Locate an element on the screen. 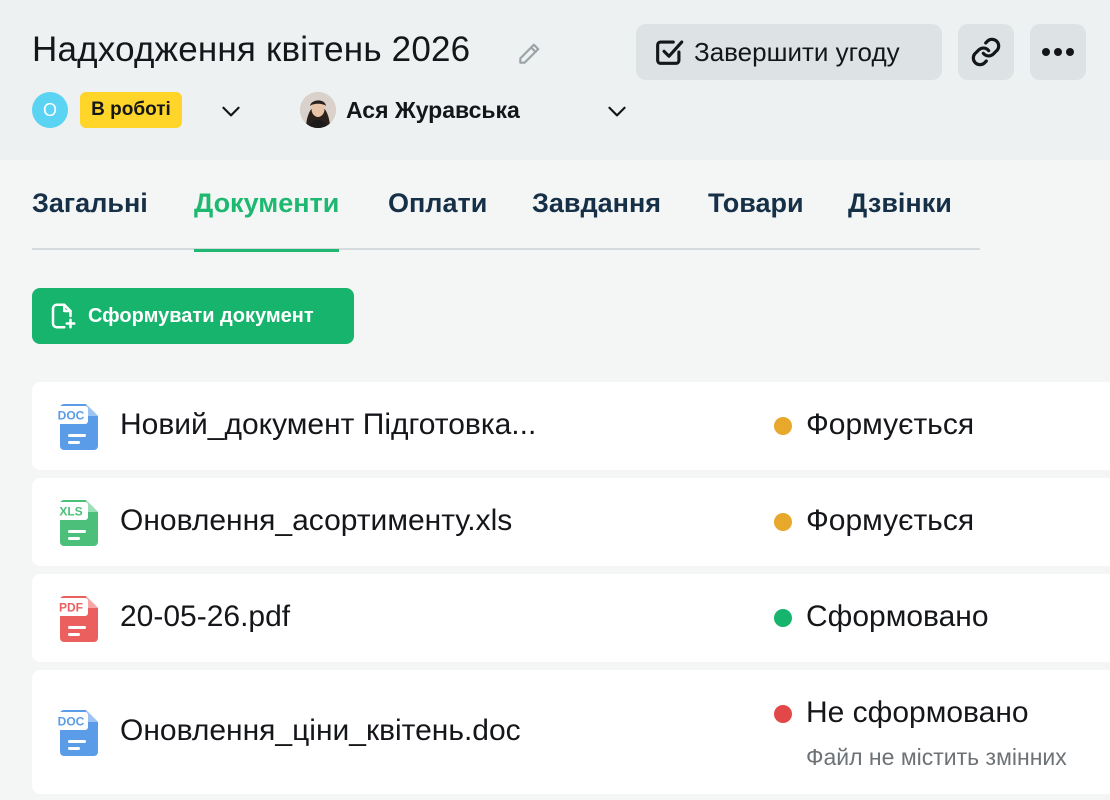 The image size is (1110, 800). link-icon is located at coordinates (986, 52).